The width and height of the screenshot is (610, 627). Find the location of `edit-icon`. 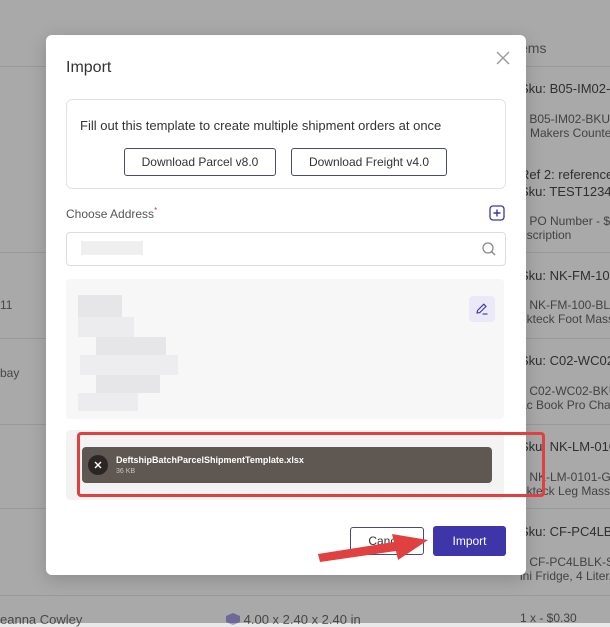

edit-icon is located at coordinates (482, 309).